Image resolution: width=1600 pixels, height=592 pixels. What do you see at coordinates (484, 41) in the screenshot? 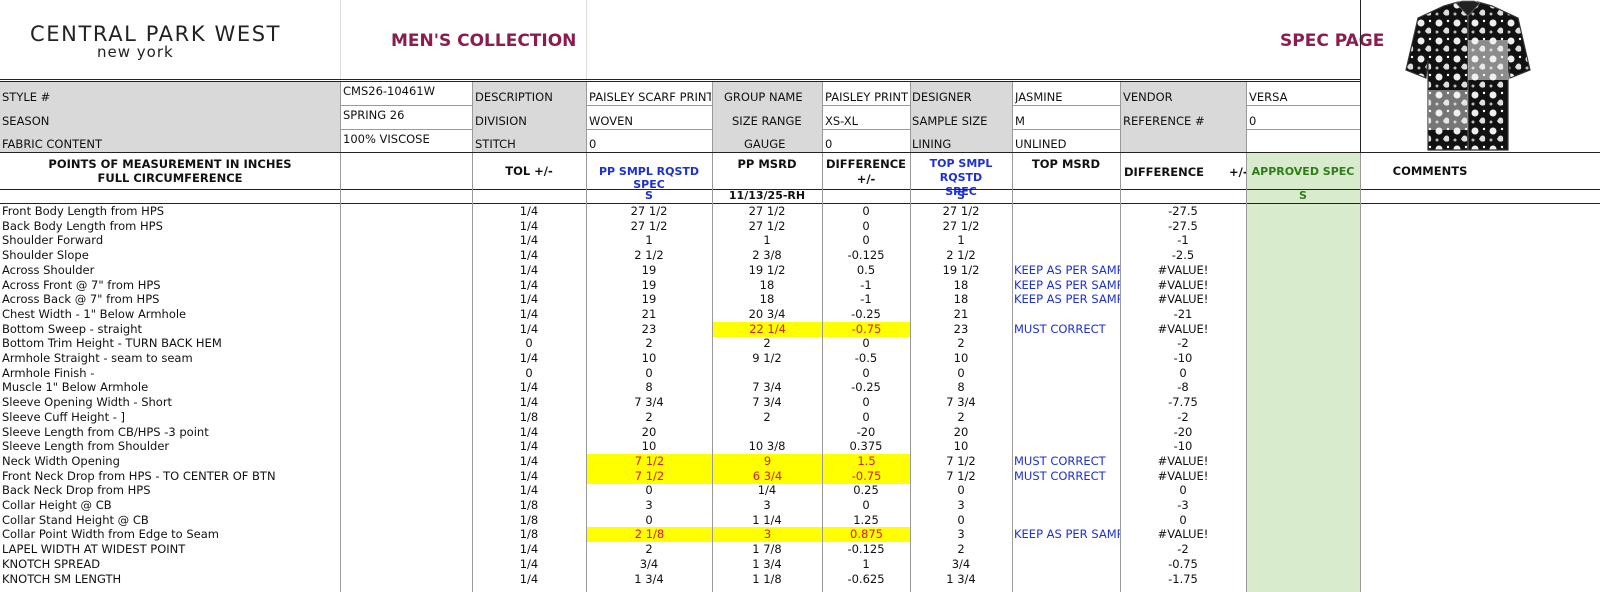
I see `collection-title: MEN'S COLLECTION` at bounding box center [484, 41].